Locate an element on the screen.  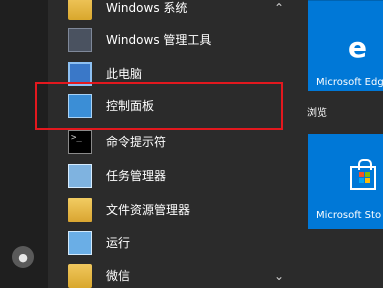
list-item-wechat: 微信 ⌄ is located at coordinates (174, 273).